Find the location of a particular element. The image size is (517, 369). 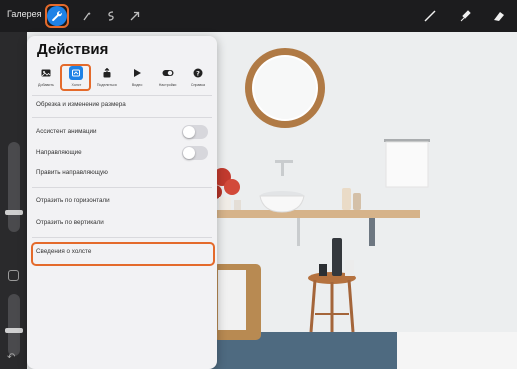

tab-video-label: Видео is located at coordinates (137, 85).